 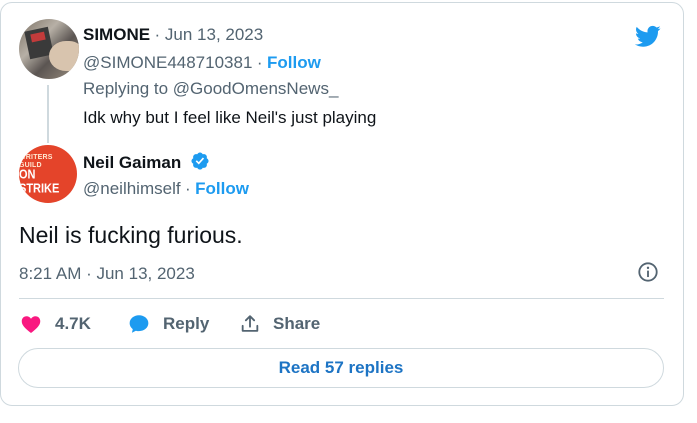 I want to click on main-author-name: Neil Gaiman, so click(x=132, y=162).